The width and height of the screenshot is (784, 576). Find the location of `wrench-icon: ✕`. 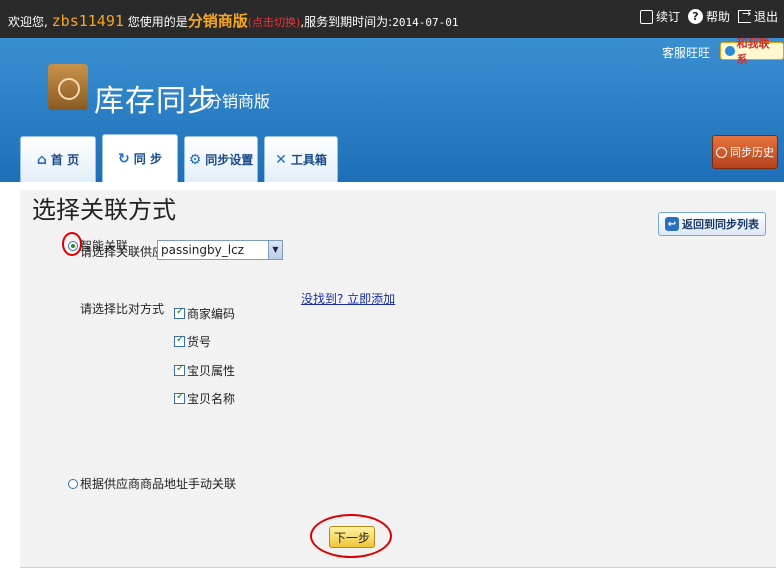

wrench-icon: ✕ is located at coordinates (281, 159).